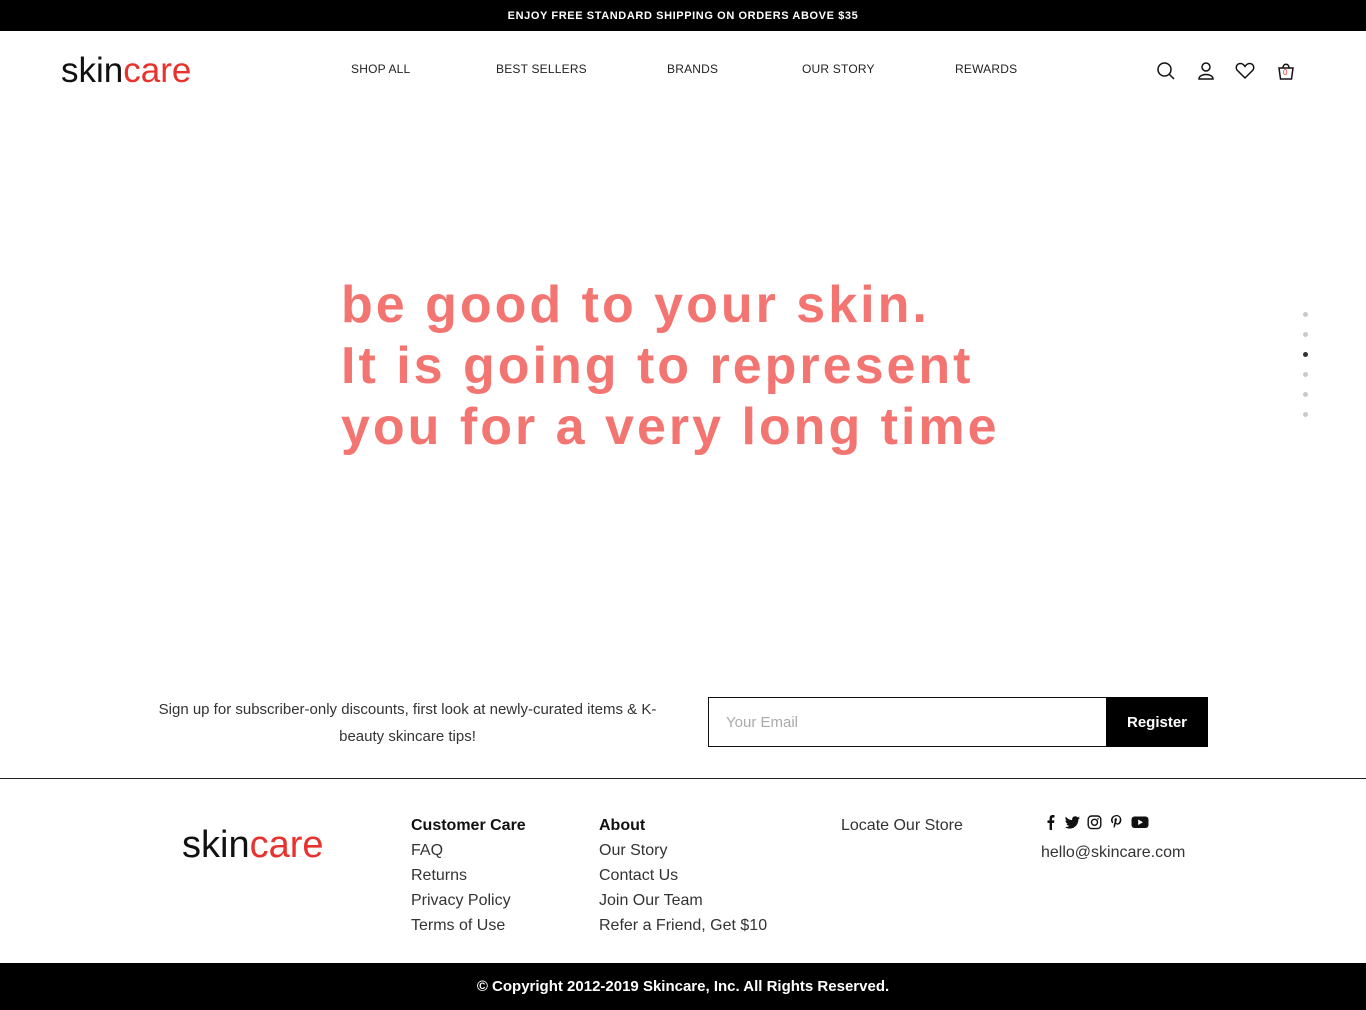 The height and width of the screenshot is (1010, 1366). What do you see at coordinates (670, 427) in the screenshot?
I see `hero-line-3: you for a very long time` at bounding box center [670, 427].